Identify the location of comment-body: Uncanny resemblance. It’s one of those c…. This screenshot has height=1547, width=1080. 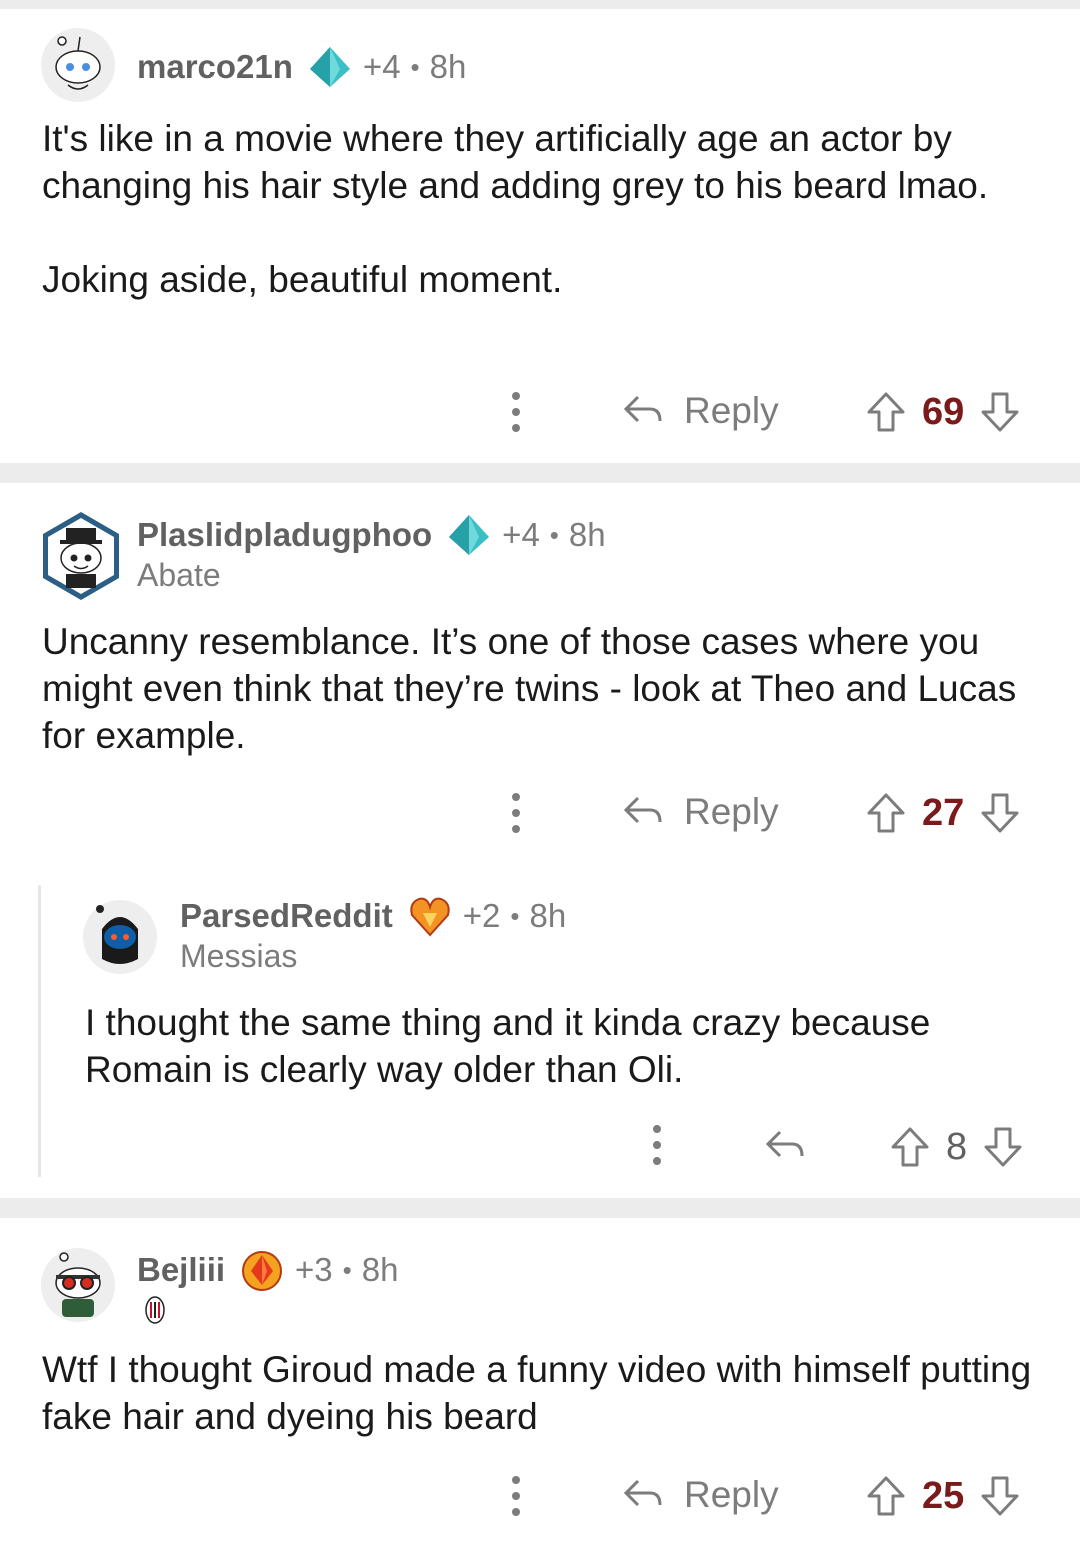
(529, 688).